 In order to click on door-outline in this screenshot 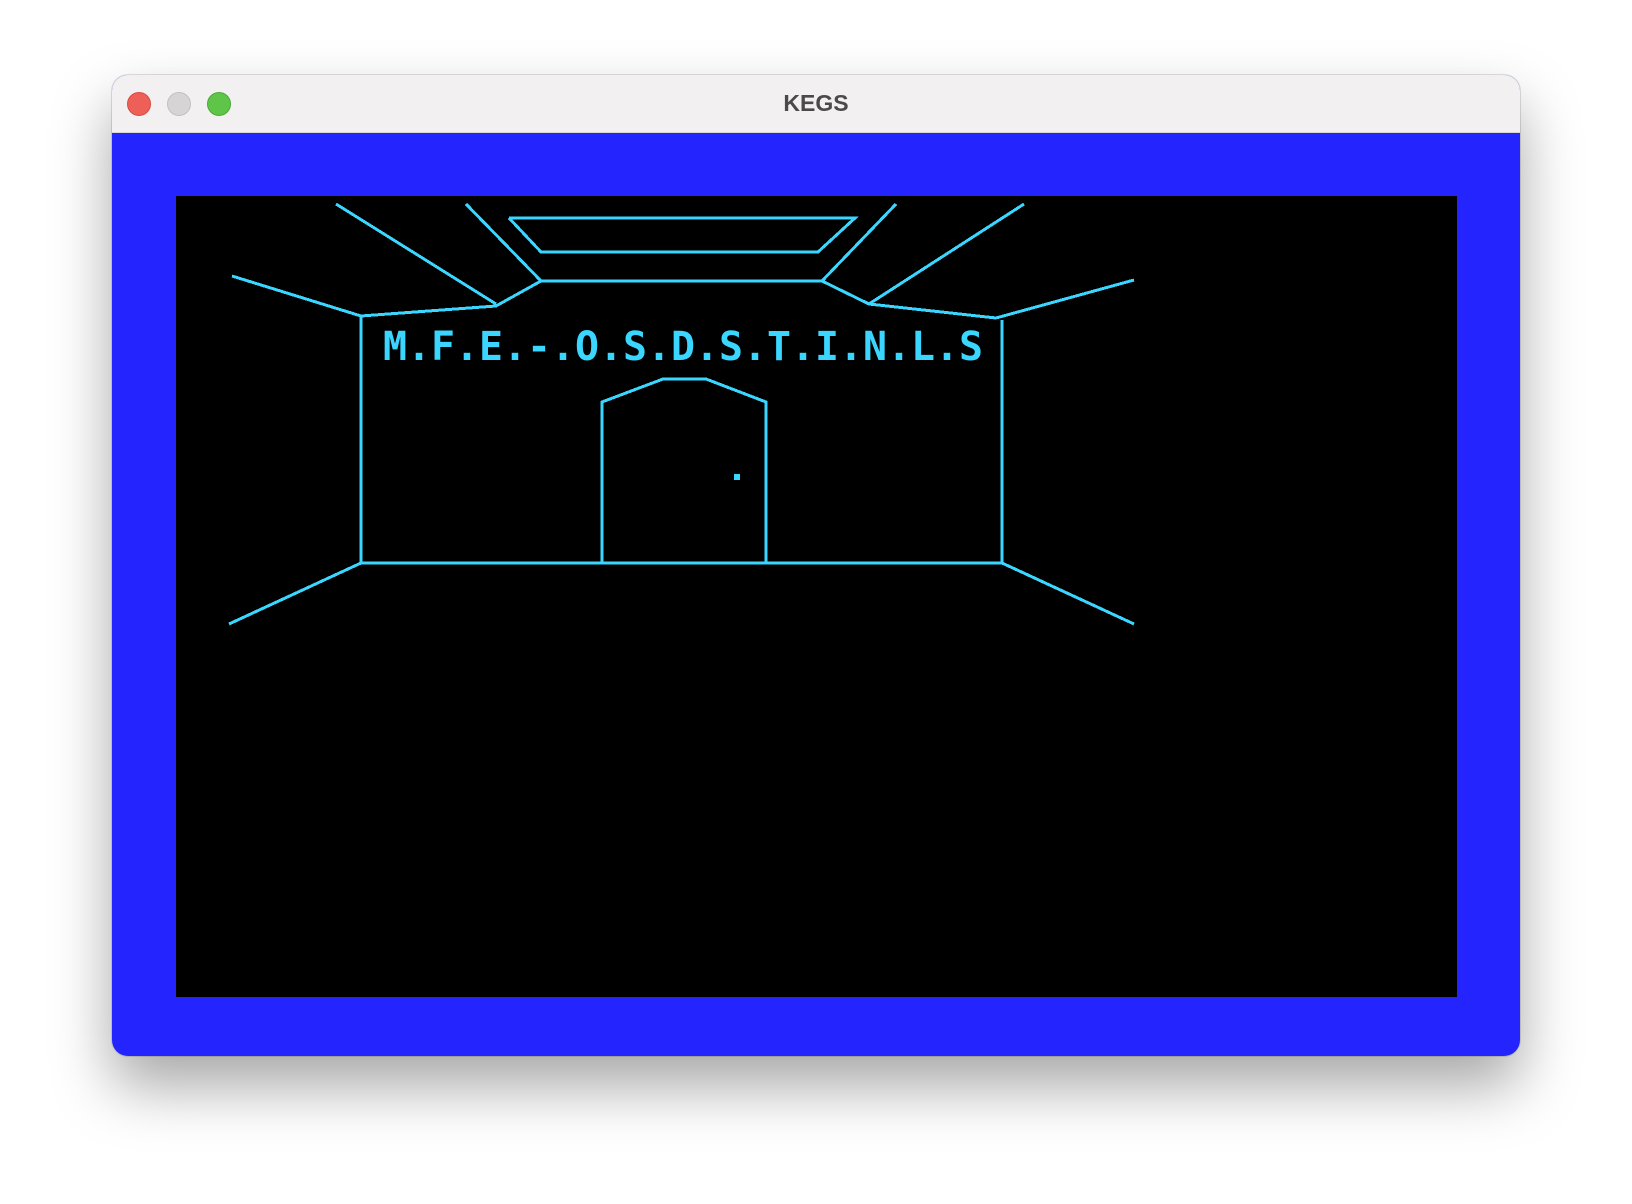, I will do `click(684, 470)`.